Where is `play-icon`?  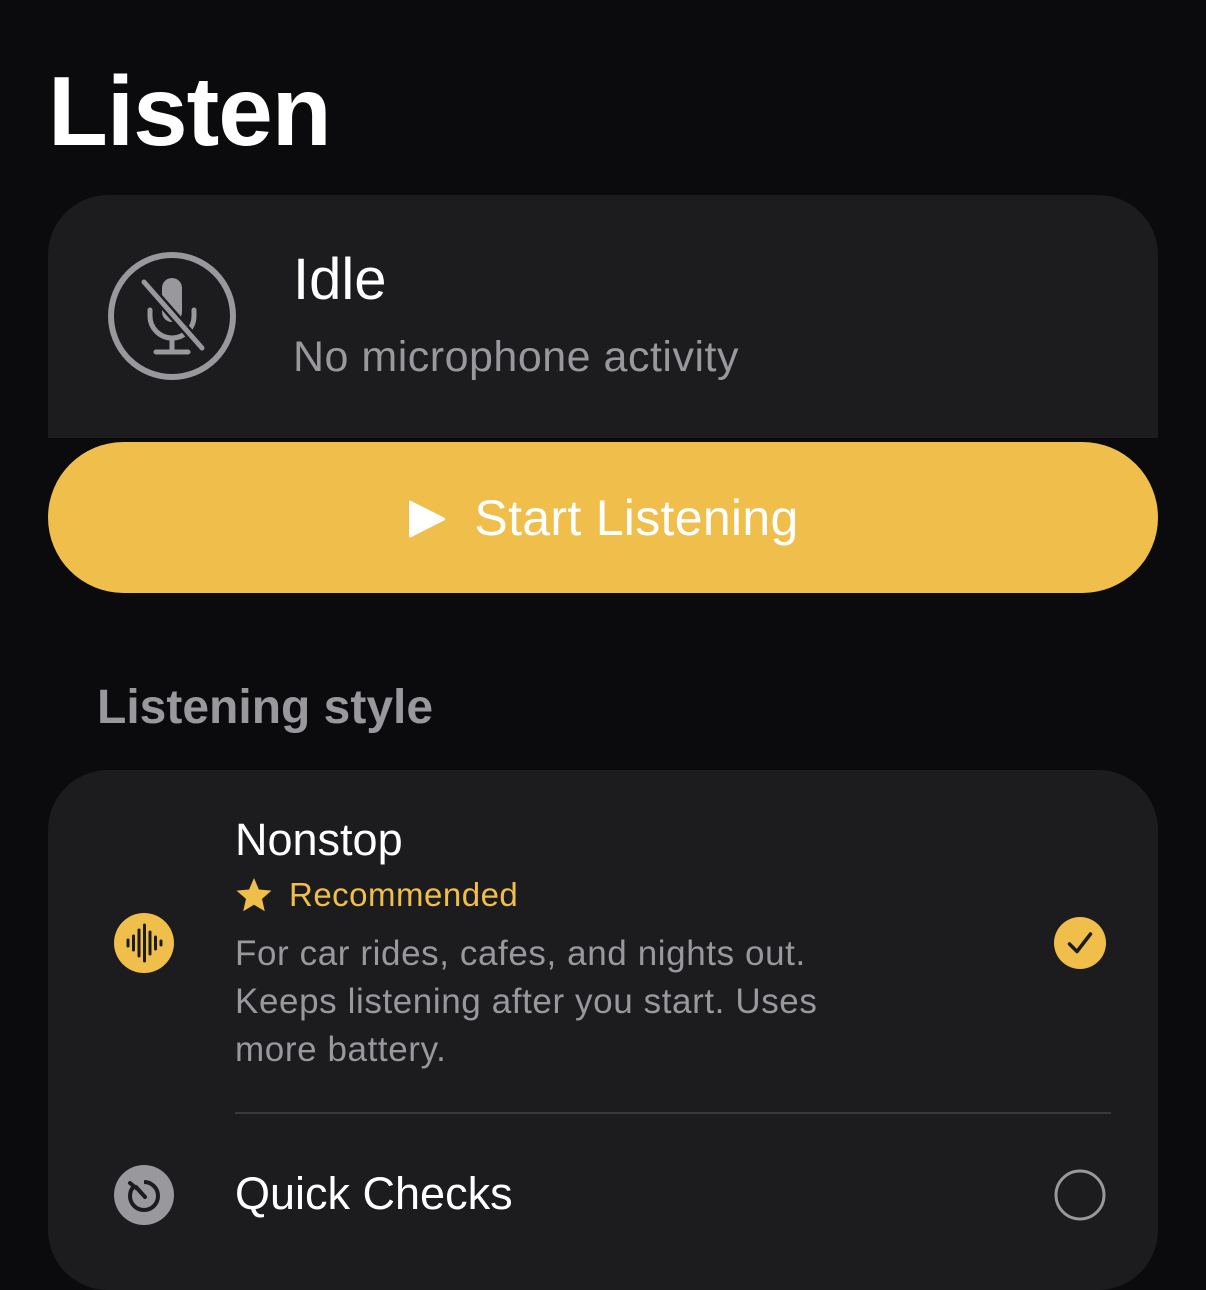
play-icon is located at coordinates (427, 518).